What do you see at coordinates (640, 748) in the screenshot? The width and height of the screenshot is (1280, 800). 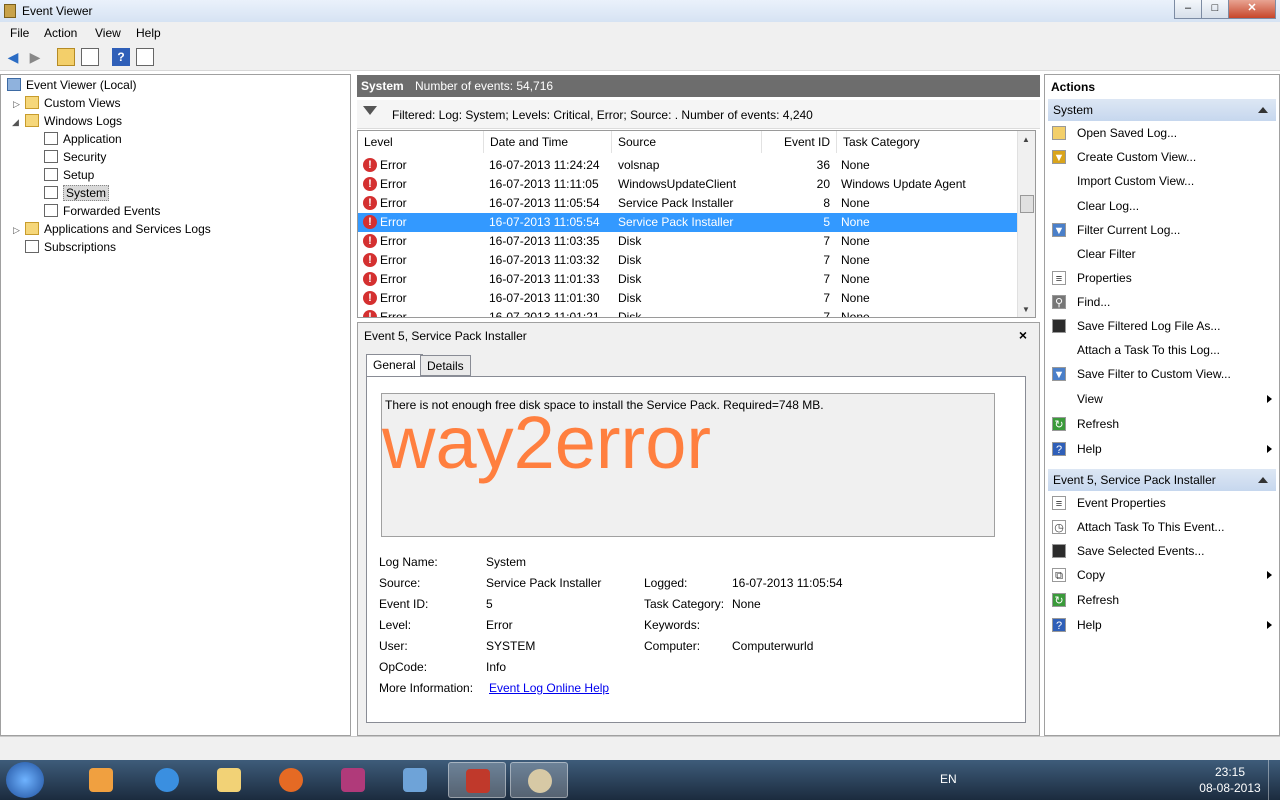 I see `status-bar` at bounding box center [640, 748].